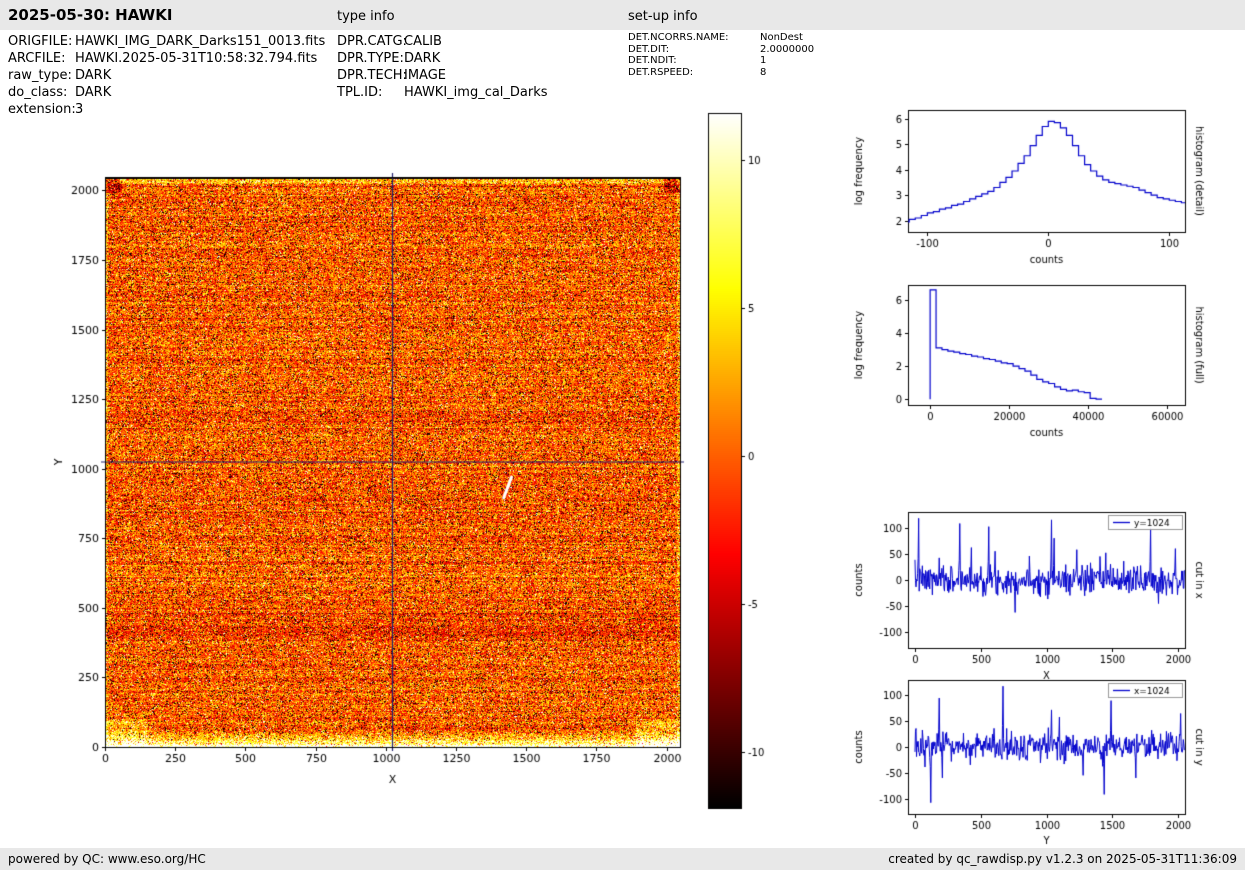 The image size is (1245, 870). Describe the element at coordinates (107, 859) in the screenshot. I see `footer-left-text: powered by QC: www.eso.org/HC` at that location.